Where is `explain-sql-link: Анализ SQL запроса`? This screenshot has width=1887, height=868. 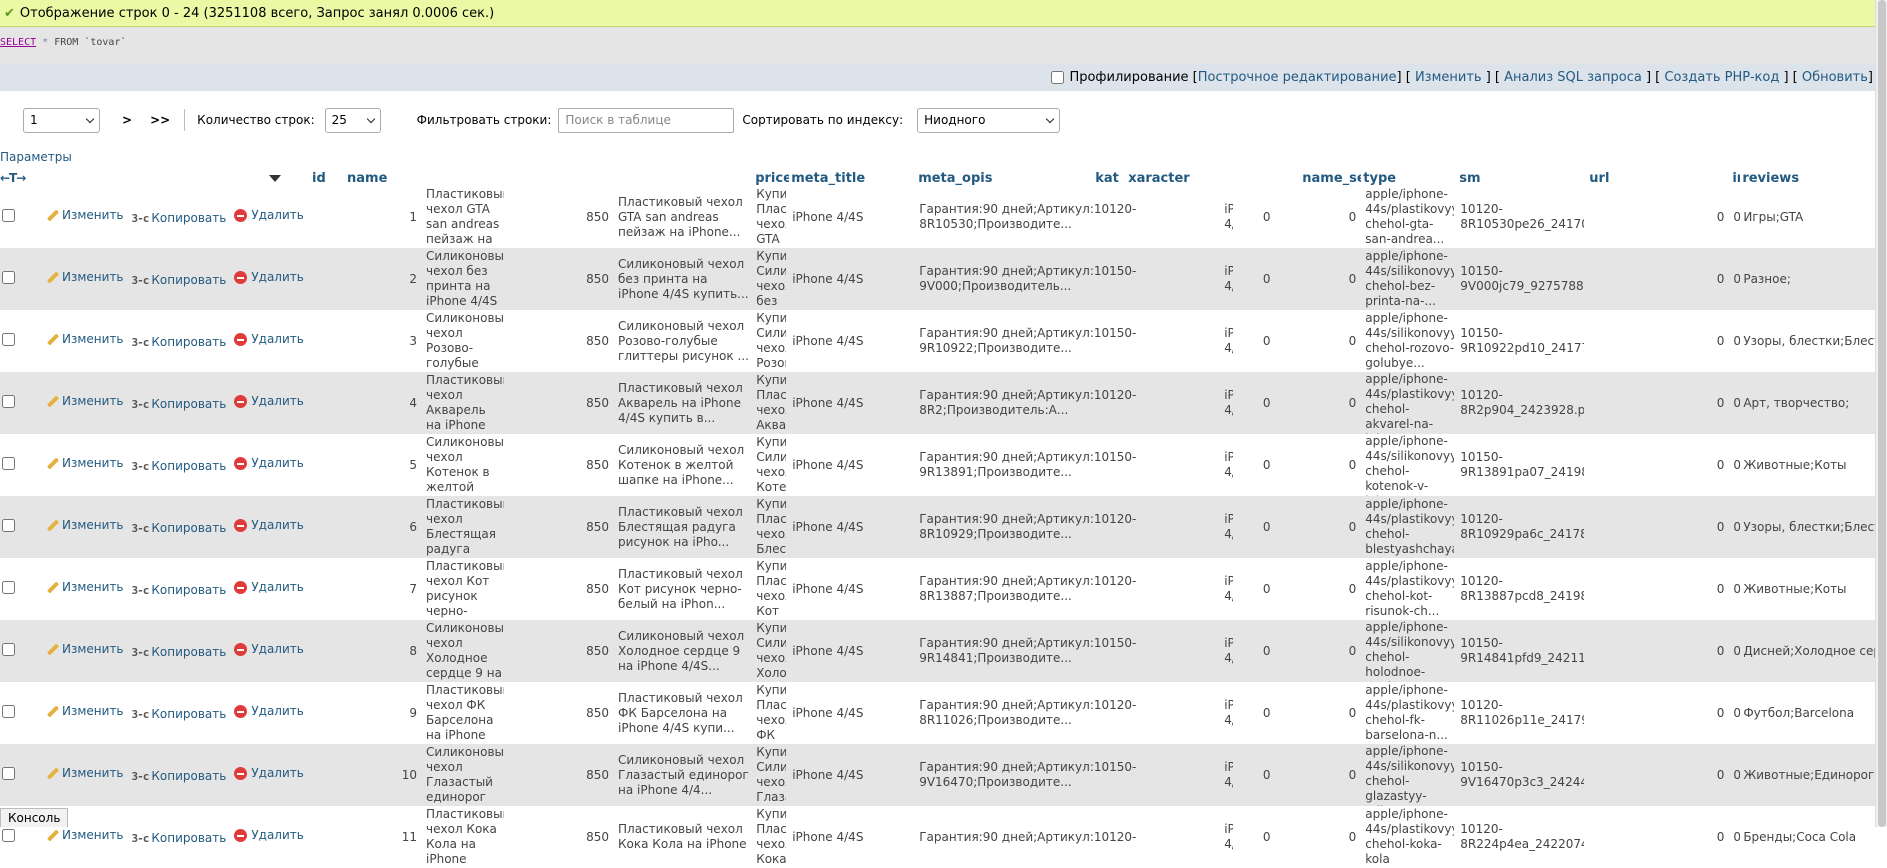
explain-sql-link: Анализ SQL запроса is located at coordinates (1573, 77).